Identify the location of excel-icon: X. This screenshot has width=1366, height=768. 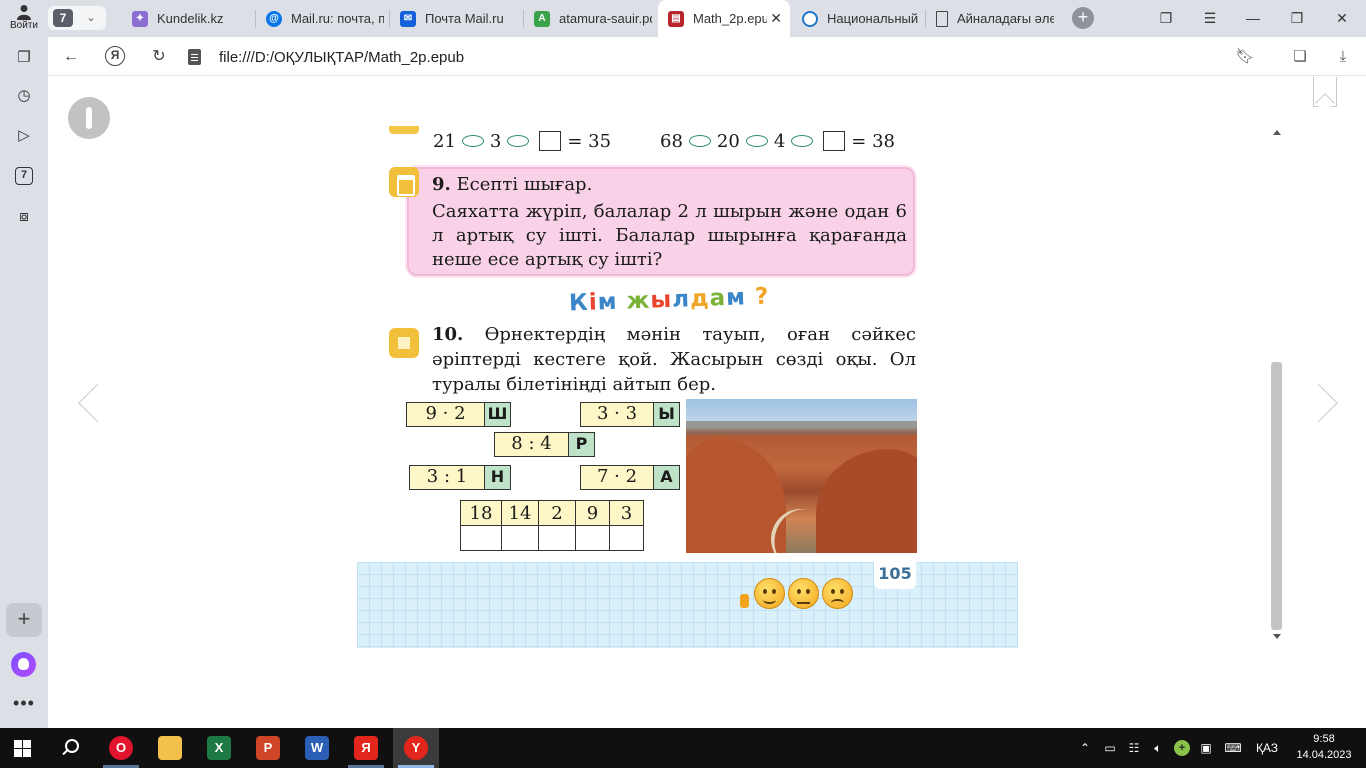
(219, 748).